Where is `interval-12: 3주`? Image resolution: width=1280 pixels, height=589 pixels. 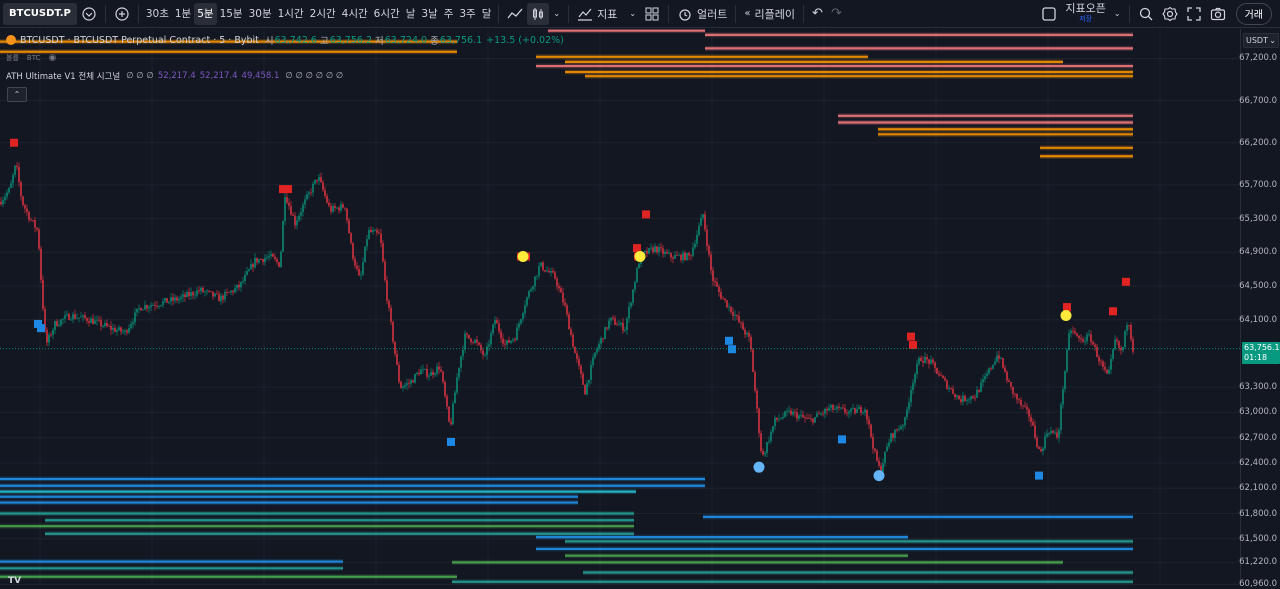
interval-12: 3주 is located at coordinates (467, 14).